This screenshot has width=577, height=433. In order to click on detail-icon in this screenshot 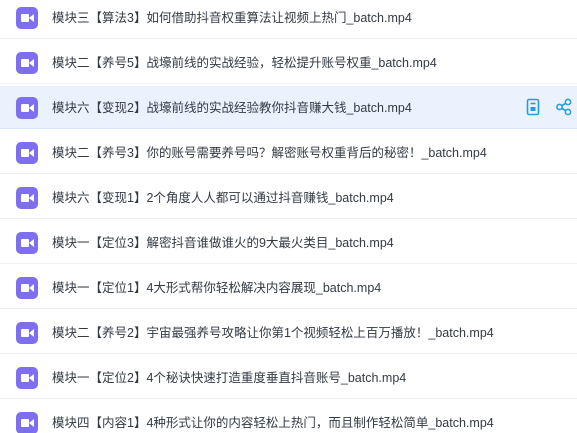, I will do `click(533, 107)`.